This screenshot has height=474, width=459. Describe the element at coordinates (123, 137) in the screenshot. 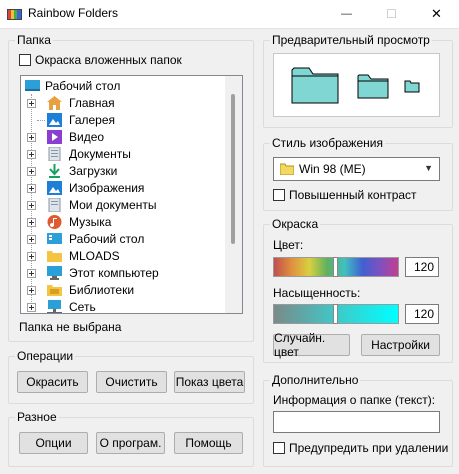

I see `tree-item-video: Видео` at that location.